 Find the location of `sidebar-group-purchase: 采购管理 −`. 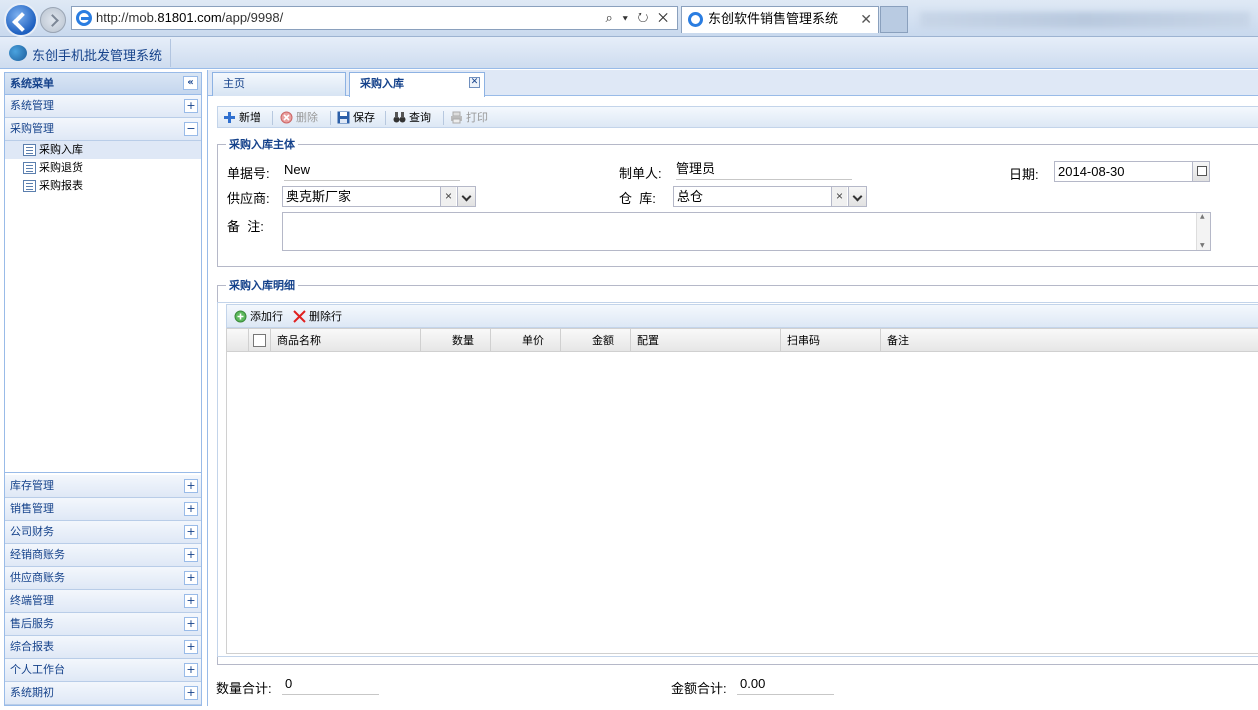

sidebar-group-purchase: 采购管理 − is located at coordinates (103, 129).